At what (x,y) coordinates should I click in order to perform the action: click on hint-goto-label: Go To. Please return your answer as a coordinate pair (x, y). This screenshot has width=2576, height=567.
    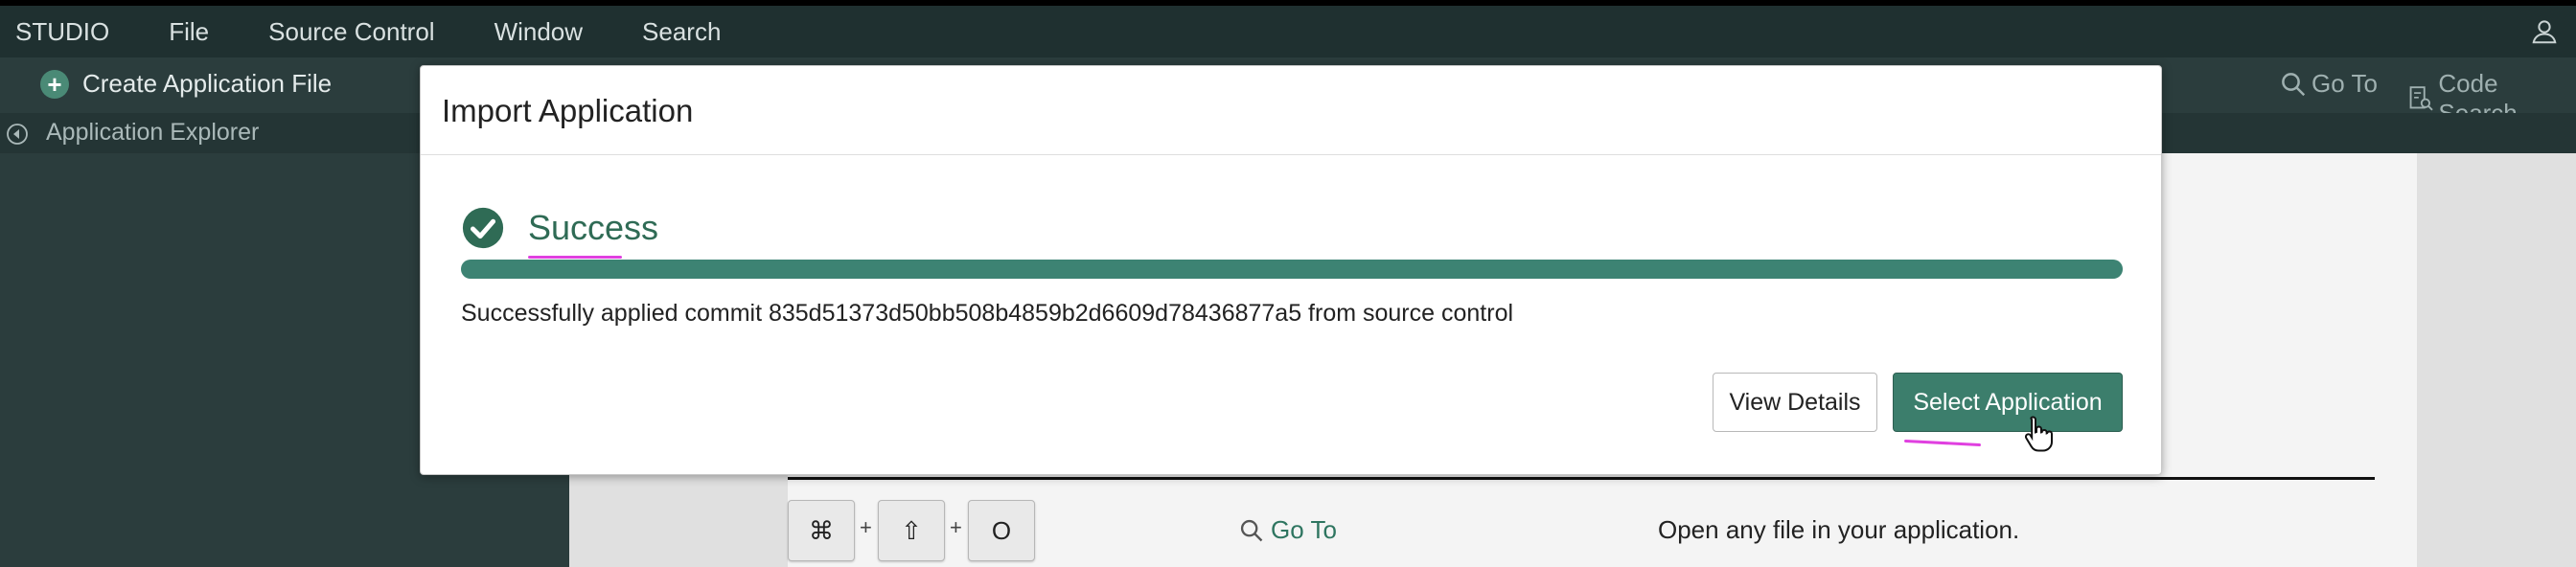
    Looking at the image, I should click on (1304, 529).